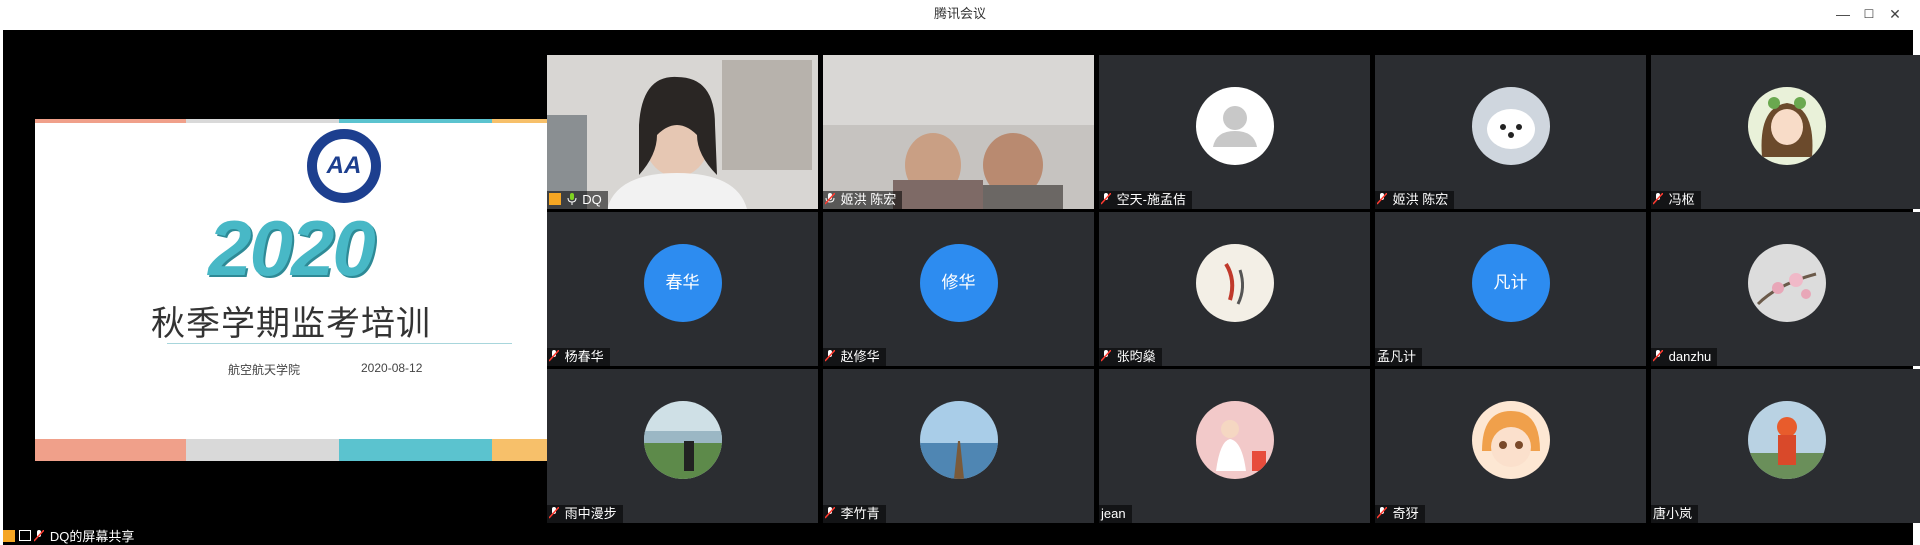 The image size is (1920, 545). I want to click on participant-tile-video: 姬洪 陈宏, so click(958, 132).